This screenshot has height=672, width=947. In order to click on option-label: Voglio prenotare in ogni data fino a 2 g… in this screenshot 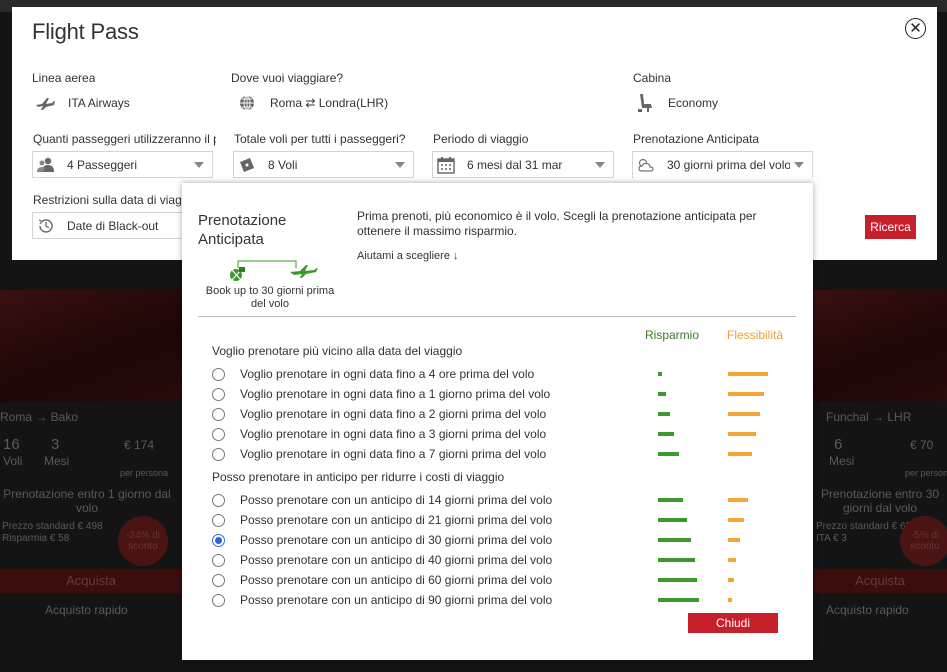, I will do `click(393, 414)`.